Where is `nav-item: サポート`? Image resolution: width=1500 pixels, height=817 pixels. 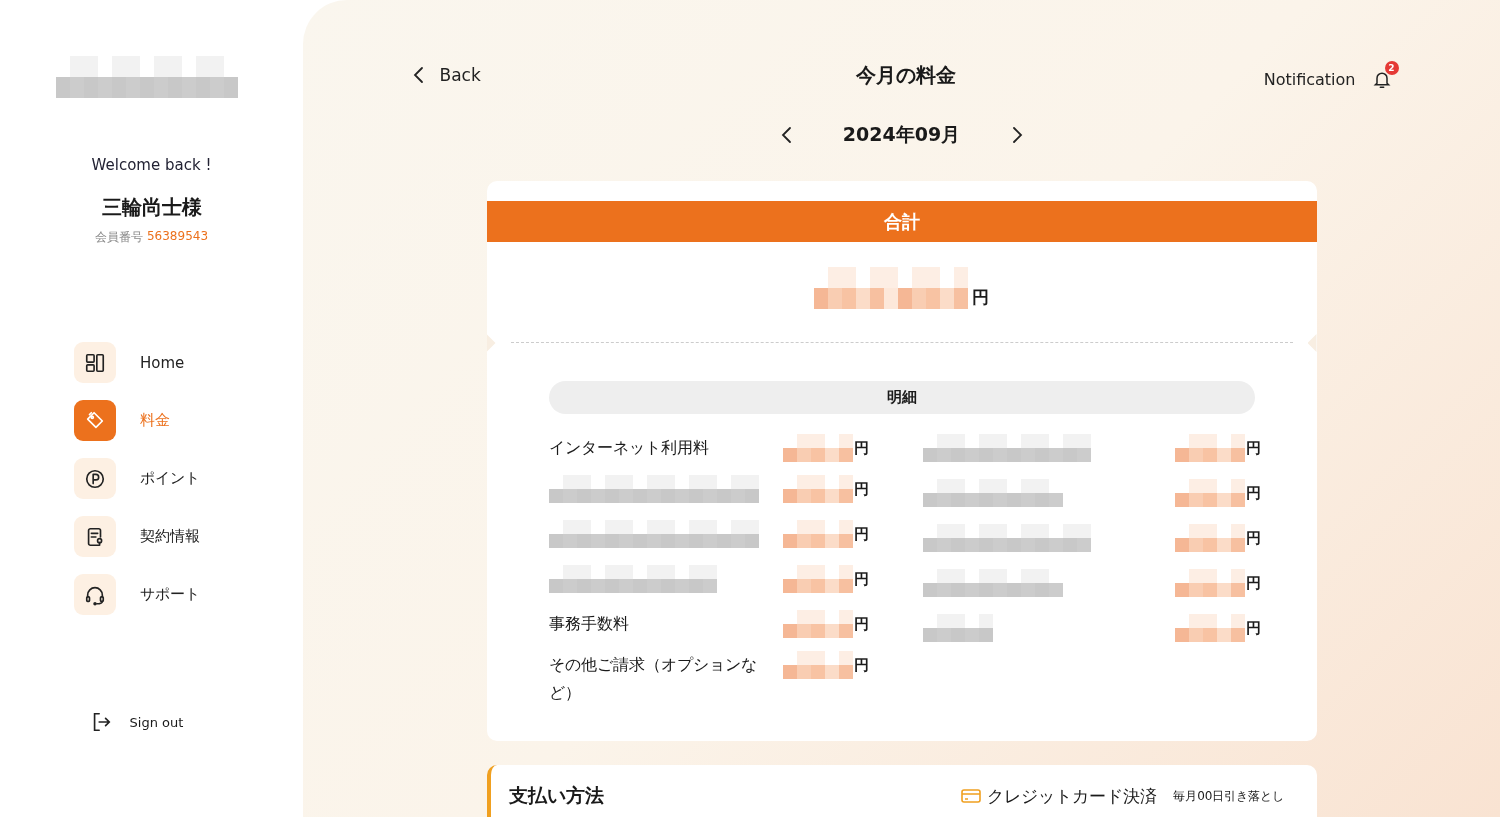
nav-item: サポート is located at coordinates (174, 594).